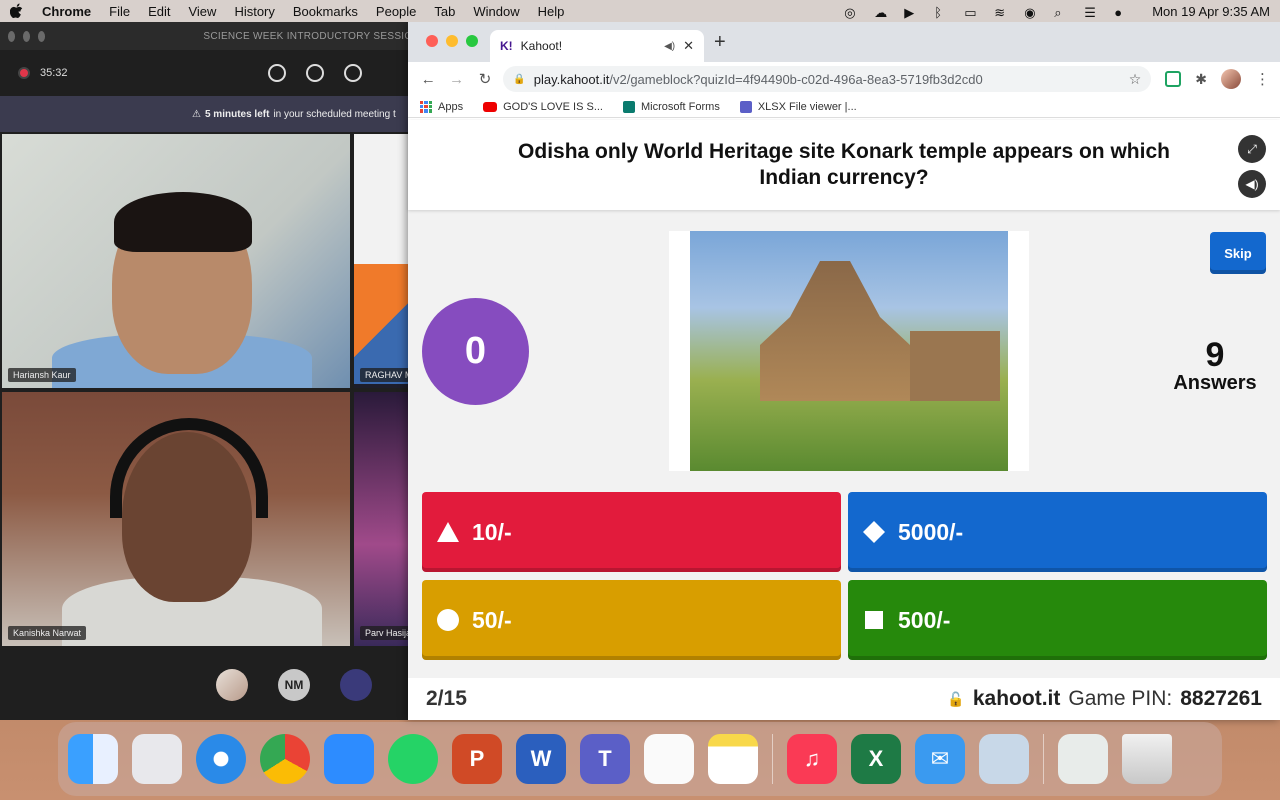  I want to click on control-center-icon: ☰, so click(1092, 12).